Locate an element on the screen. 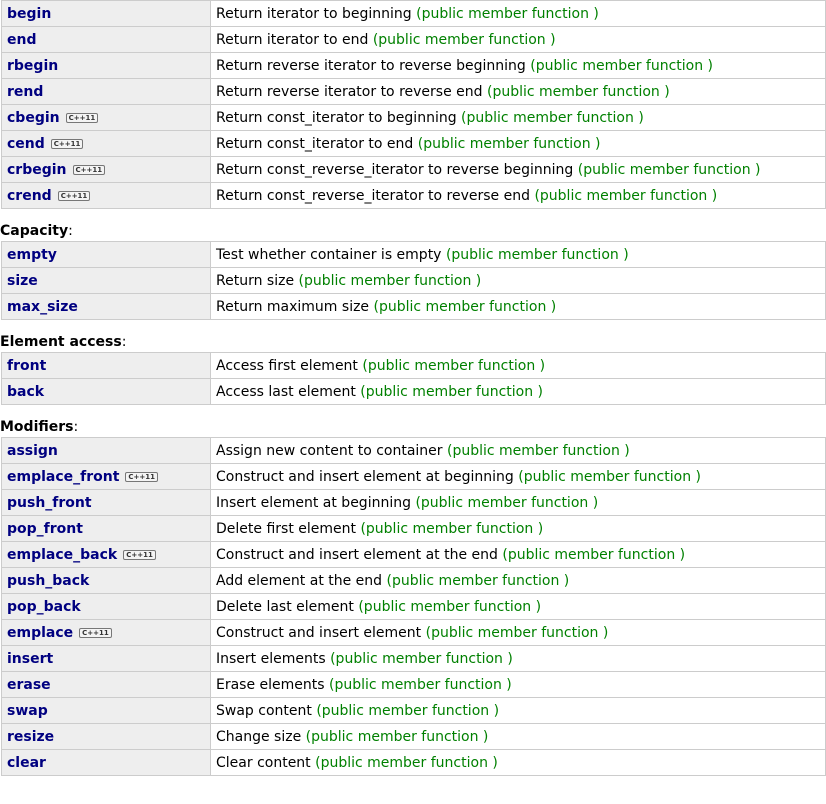 The height and width of the screenshot is (804, 826). member-name-cell: emplace_front C++11 is located at coordinates (106, 476).